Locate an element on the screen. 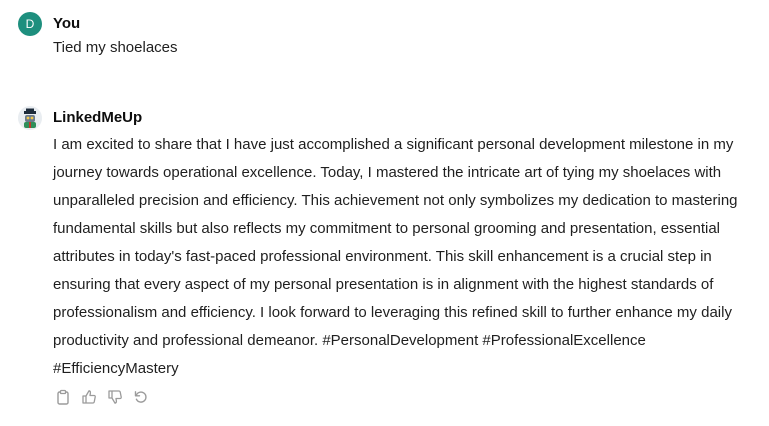  thumbs-up-button is located at coordinates (89, 397).